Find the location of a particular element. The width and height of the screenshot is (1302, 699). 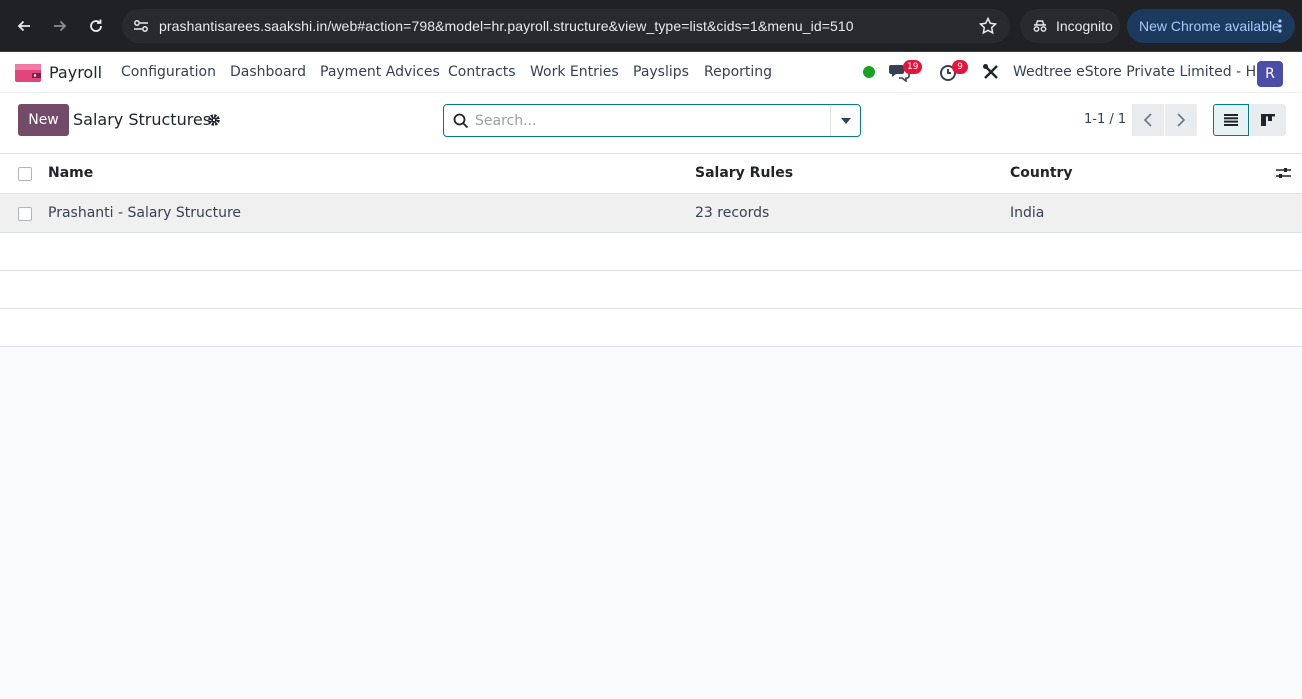

activities-badge: 9 is located at coordinates (960, 67).